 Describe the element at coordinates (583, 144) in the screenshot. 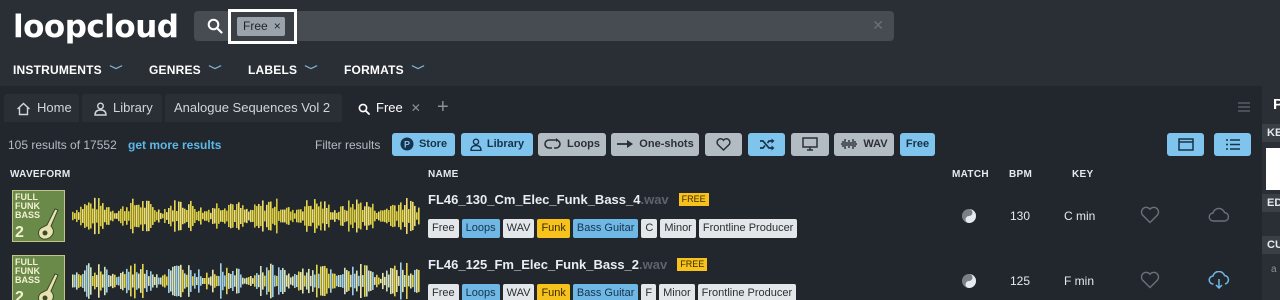

I see `filter-loops-label: Loops` at that location.